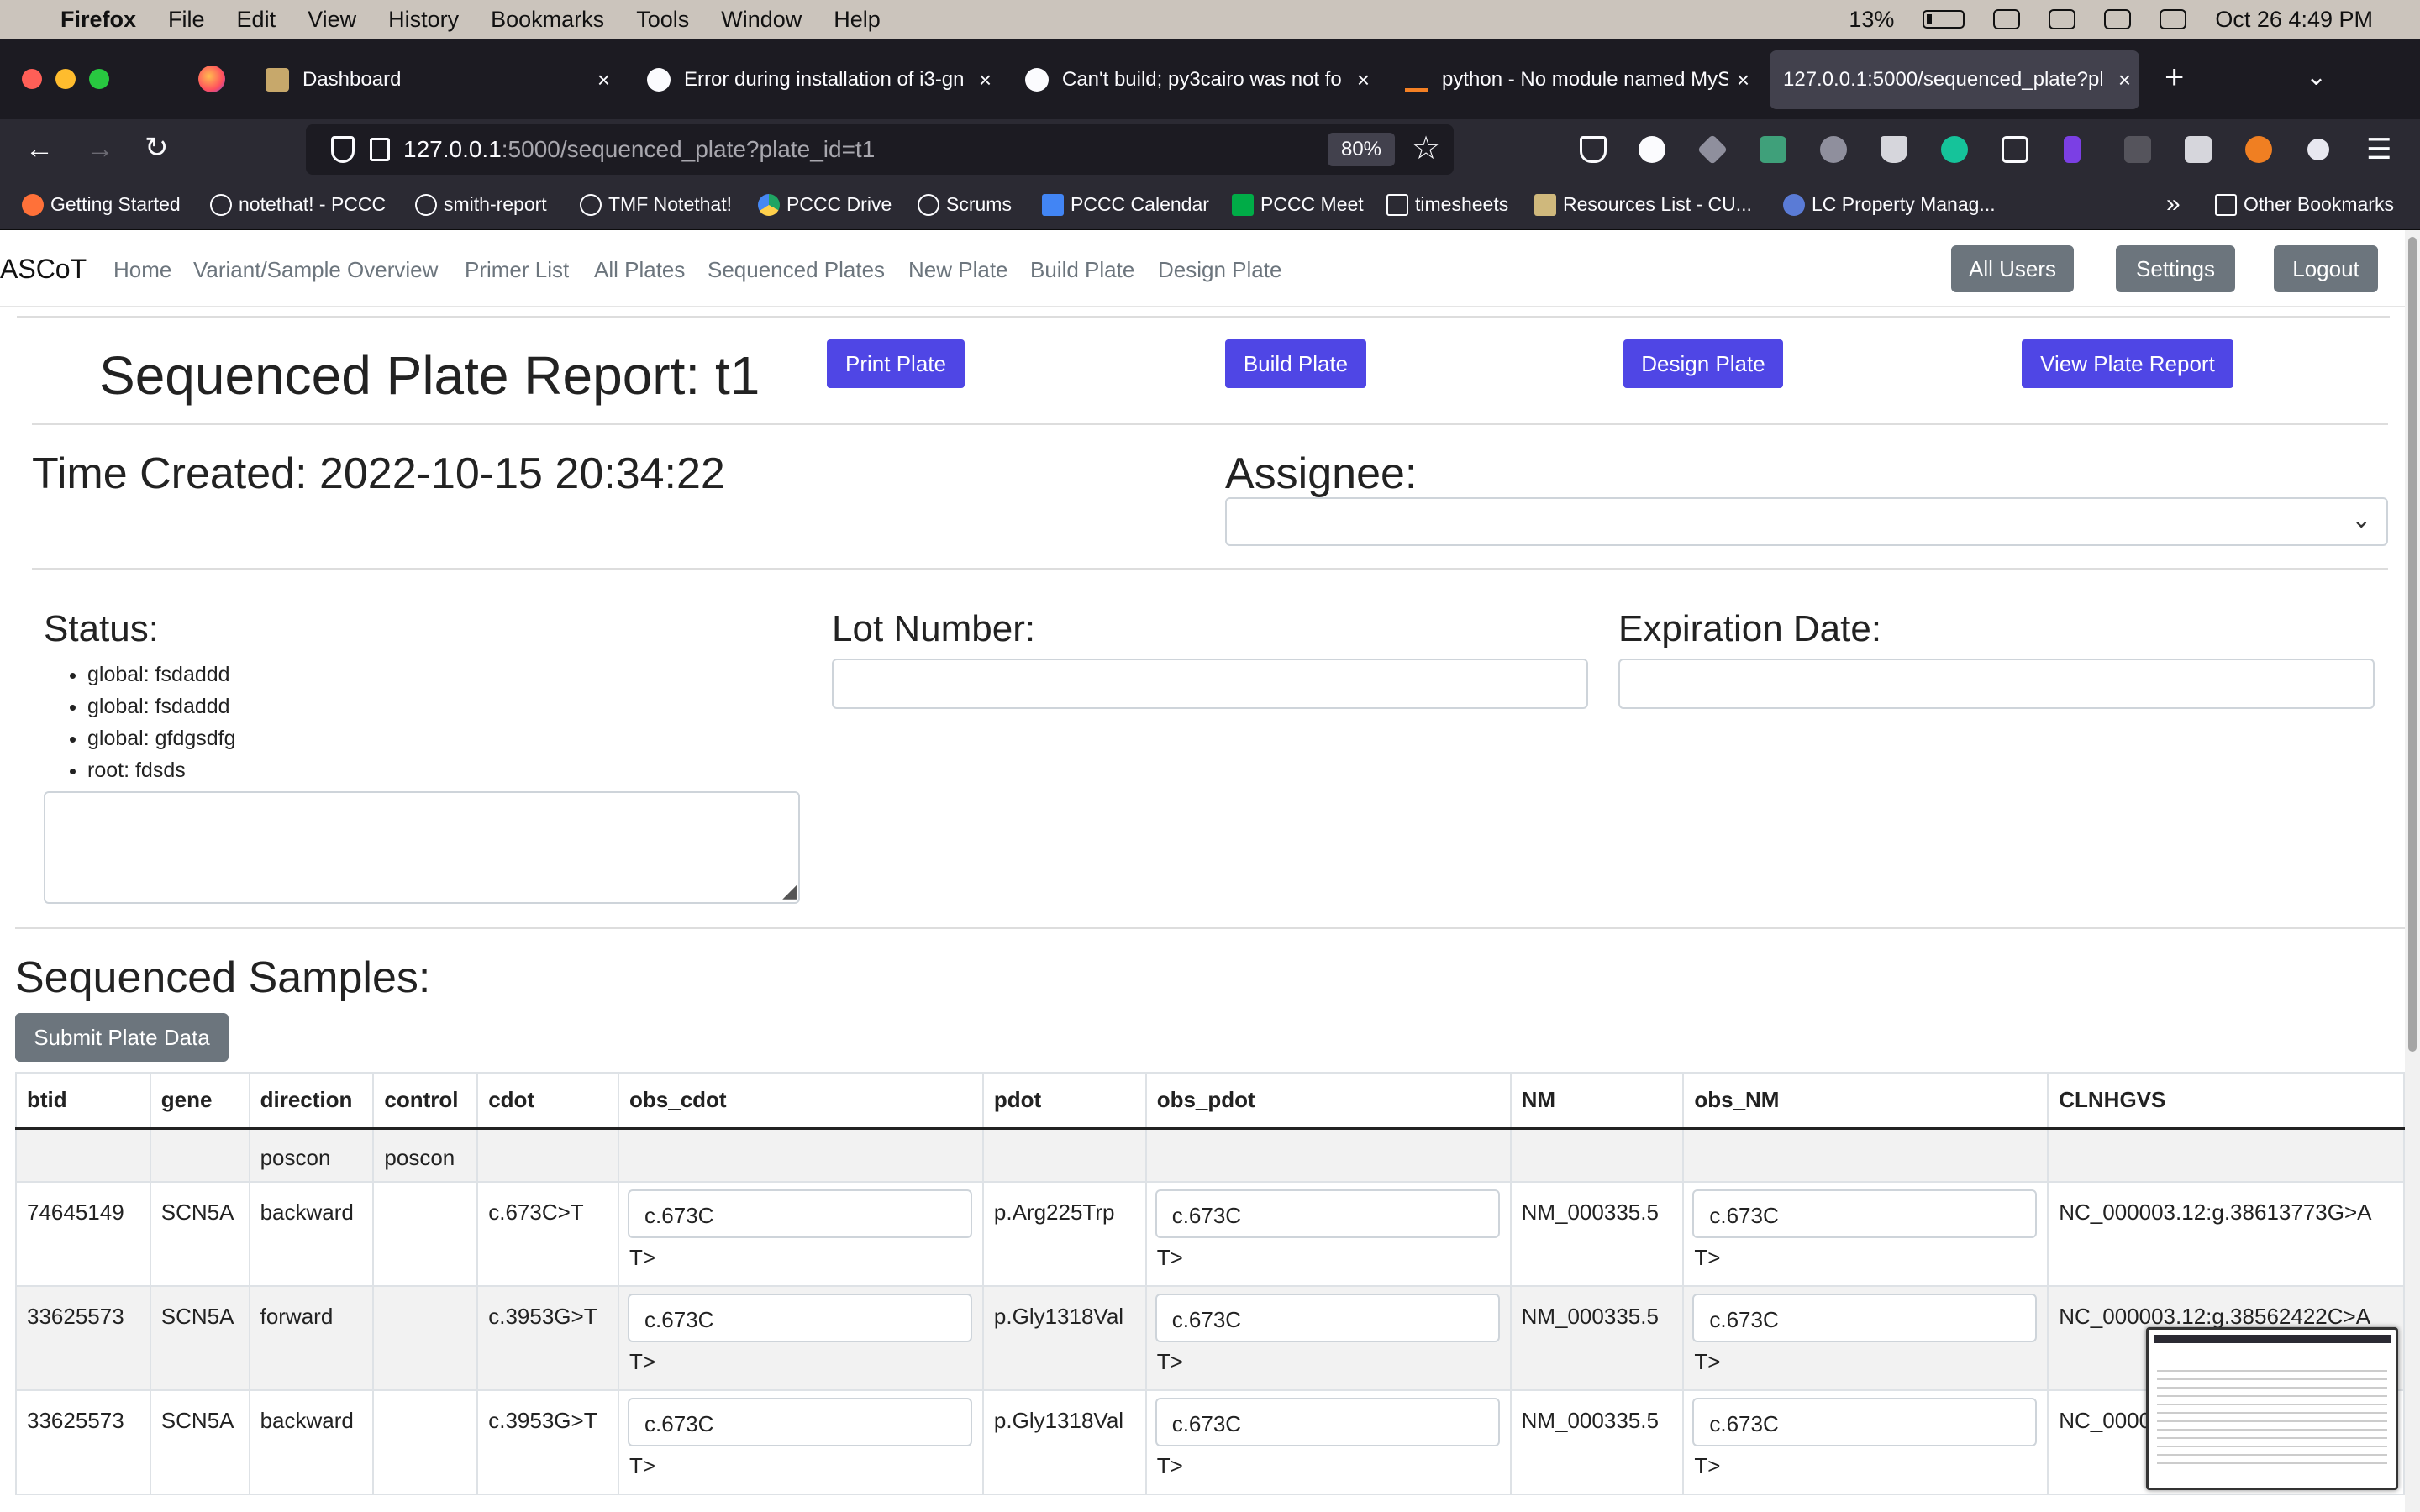  What do you see at coordinates (1597, 1101) in the screenshot?
I see `col-nm: NM` at bounding box center [1597, 1101].